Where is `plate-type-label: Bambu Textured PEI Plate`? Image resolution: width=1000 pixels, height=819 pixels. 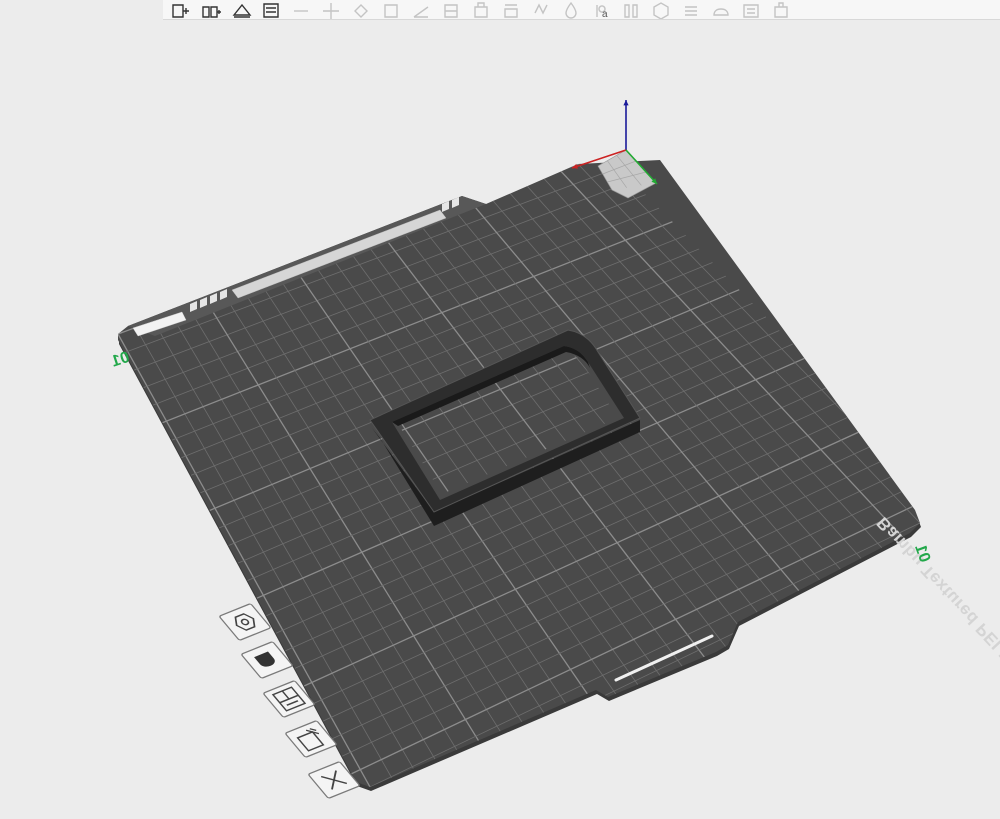
plate-type-label: Bambu Textured PEI Plate is located at coordinates (936, 601).